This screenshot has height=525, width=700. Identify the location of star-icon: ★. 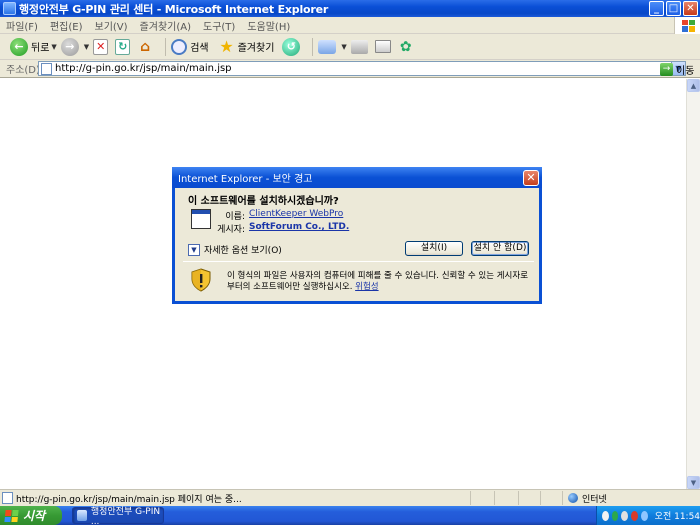
(226, 46).